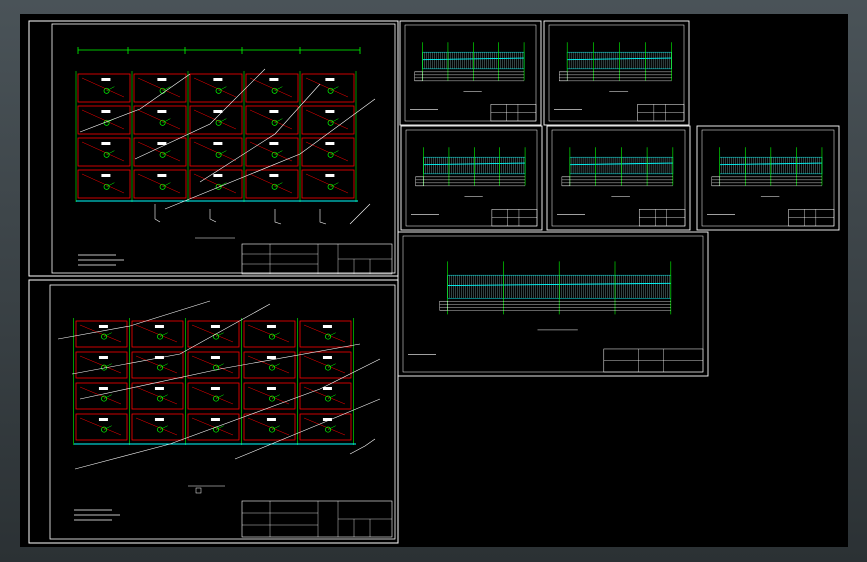  Describe the element at coordinates (198, 490) in the screenshot. I see `scale-marker` at that location.